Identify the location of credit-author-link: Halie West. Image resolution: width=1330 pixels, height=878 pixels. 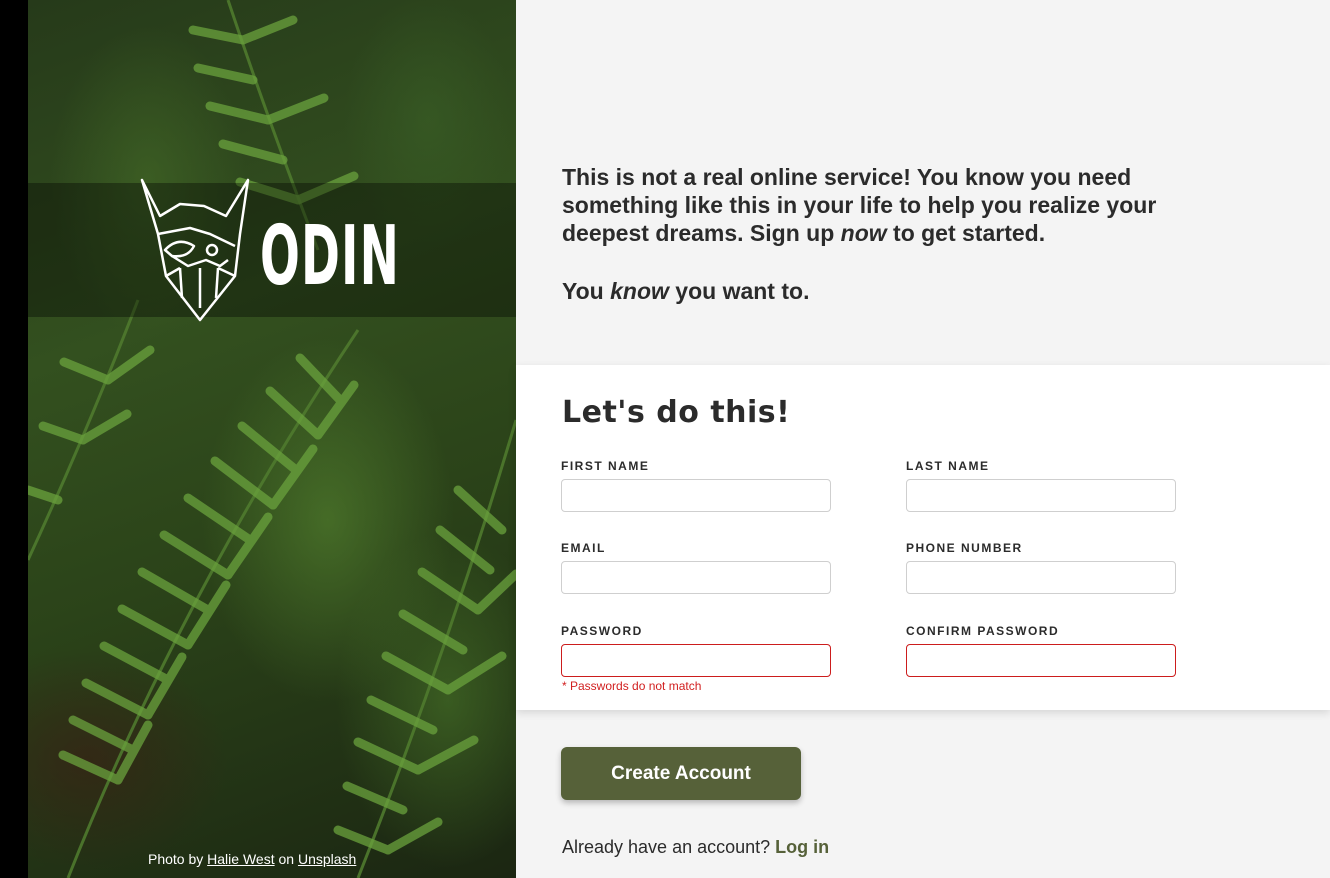
(240, 859).